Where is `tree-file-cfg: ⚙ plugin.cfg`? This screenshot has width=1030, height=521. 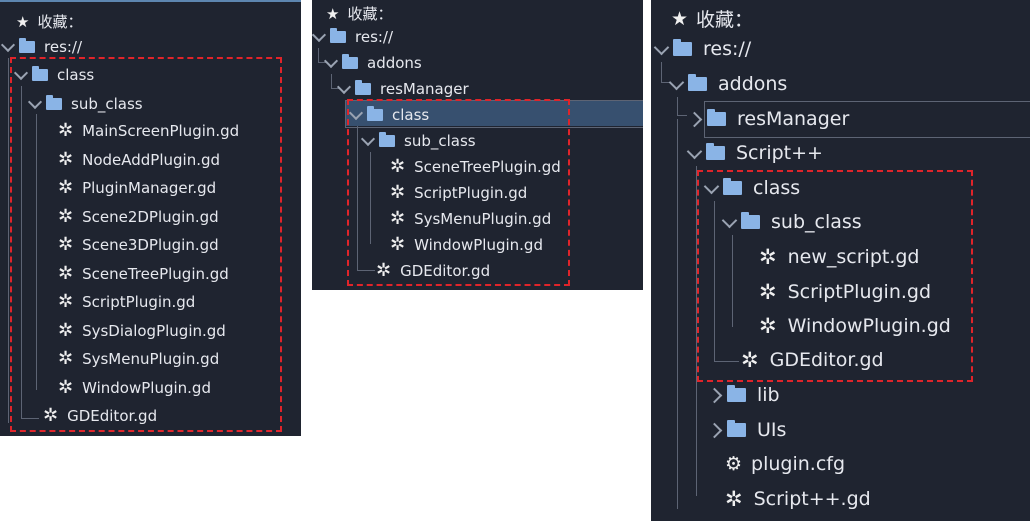
tree-file-cfg: ⚙ plugin.cfg is located at coordinates (785, 464).